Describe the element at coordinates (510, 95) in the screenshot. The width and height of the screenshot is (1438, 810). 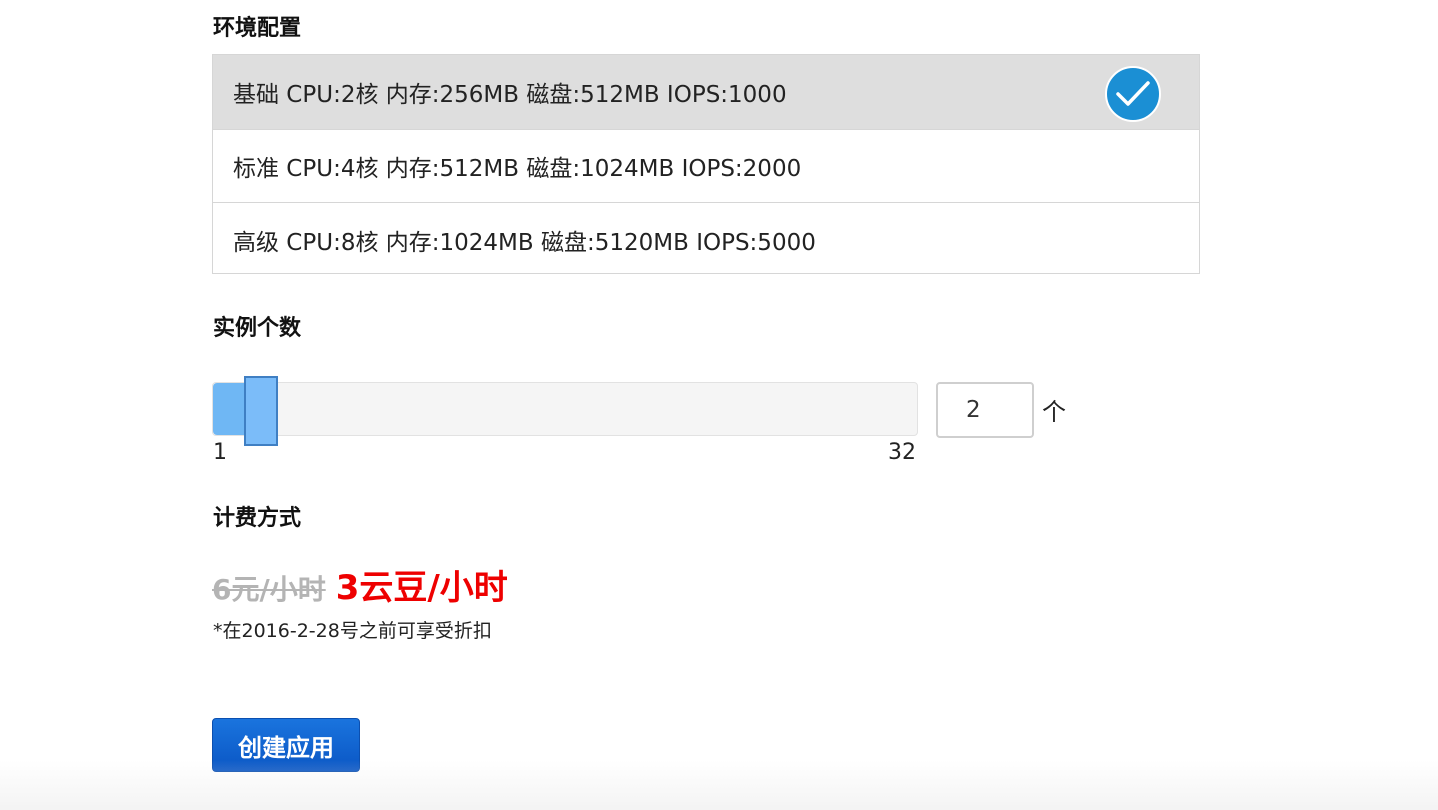
I see `environment-option-label: 基础 CPU:2核 内存:256MB 磁盘:512MB IOPS:1000` at that location.